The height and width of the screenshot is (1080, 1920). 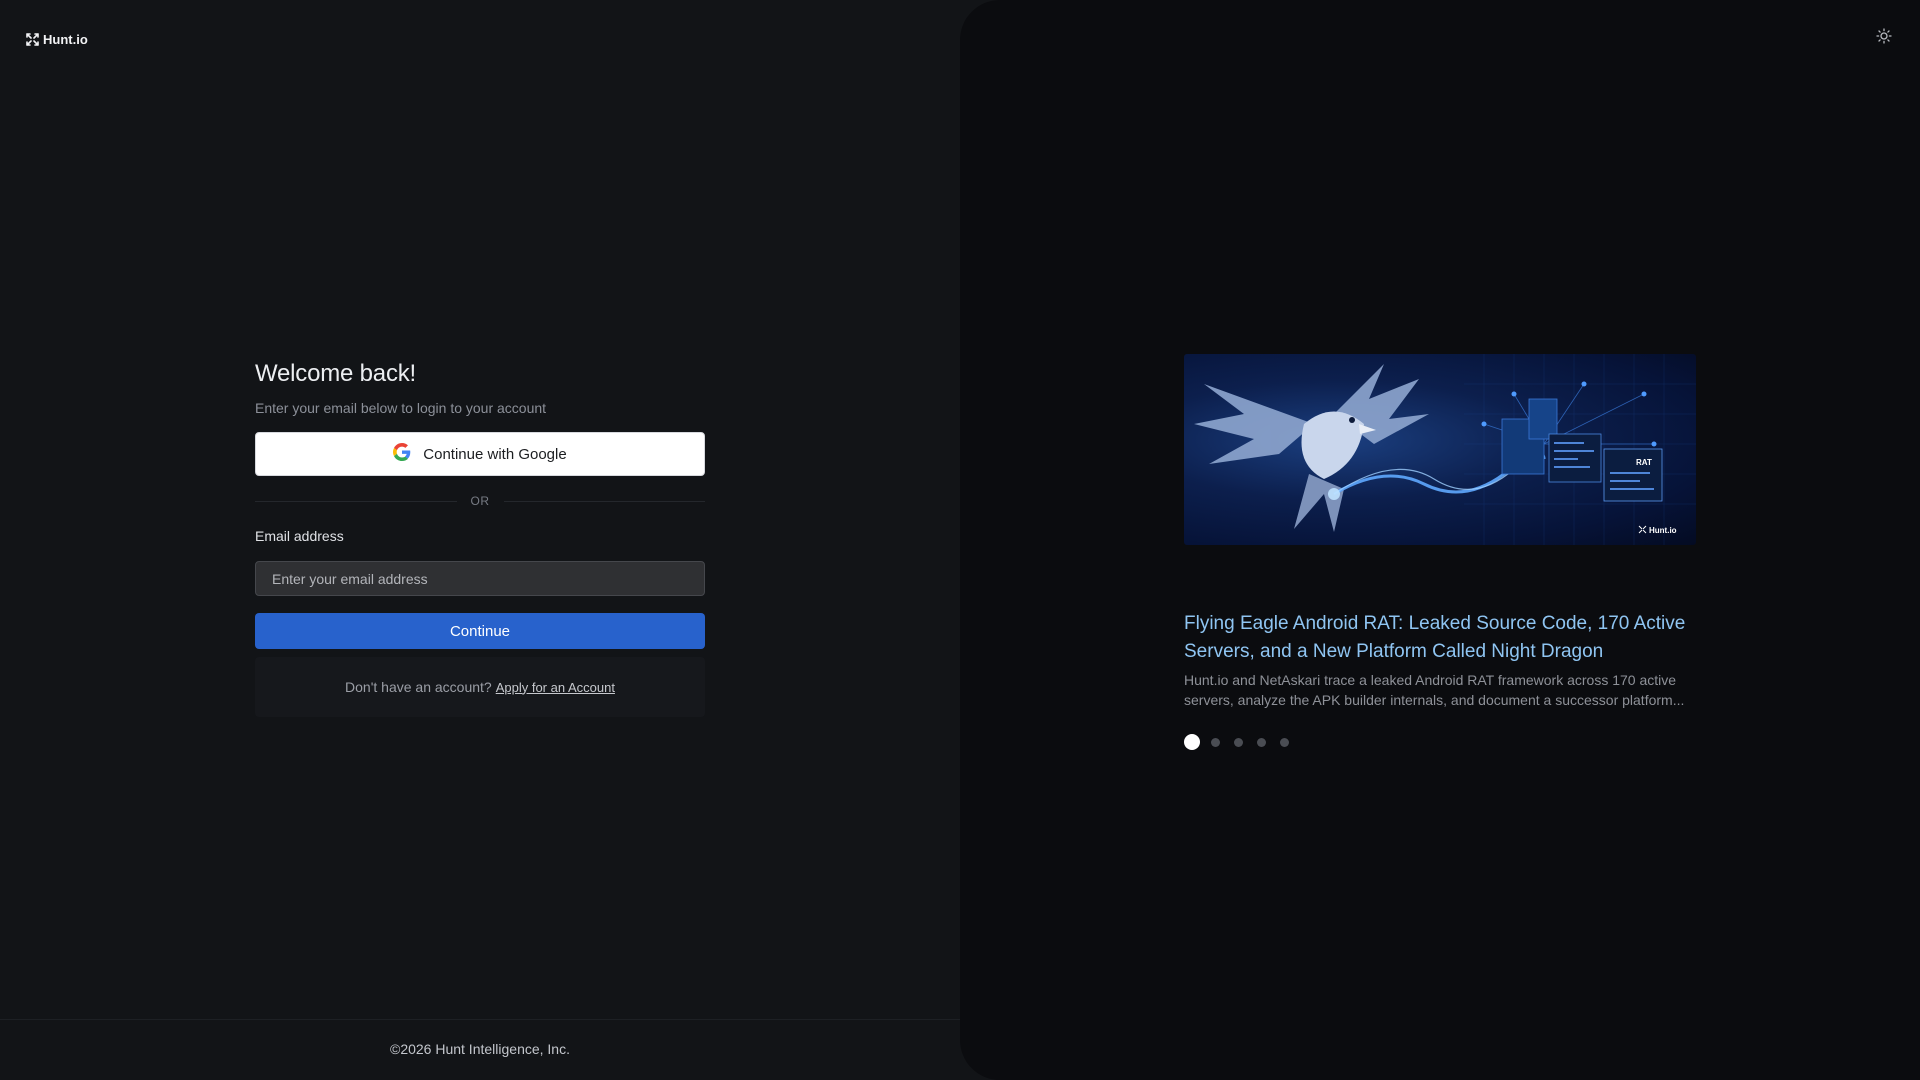 I want to click on divider-line-left, so click(x=356, y=501).